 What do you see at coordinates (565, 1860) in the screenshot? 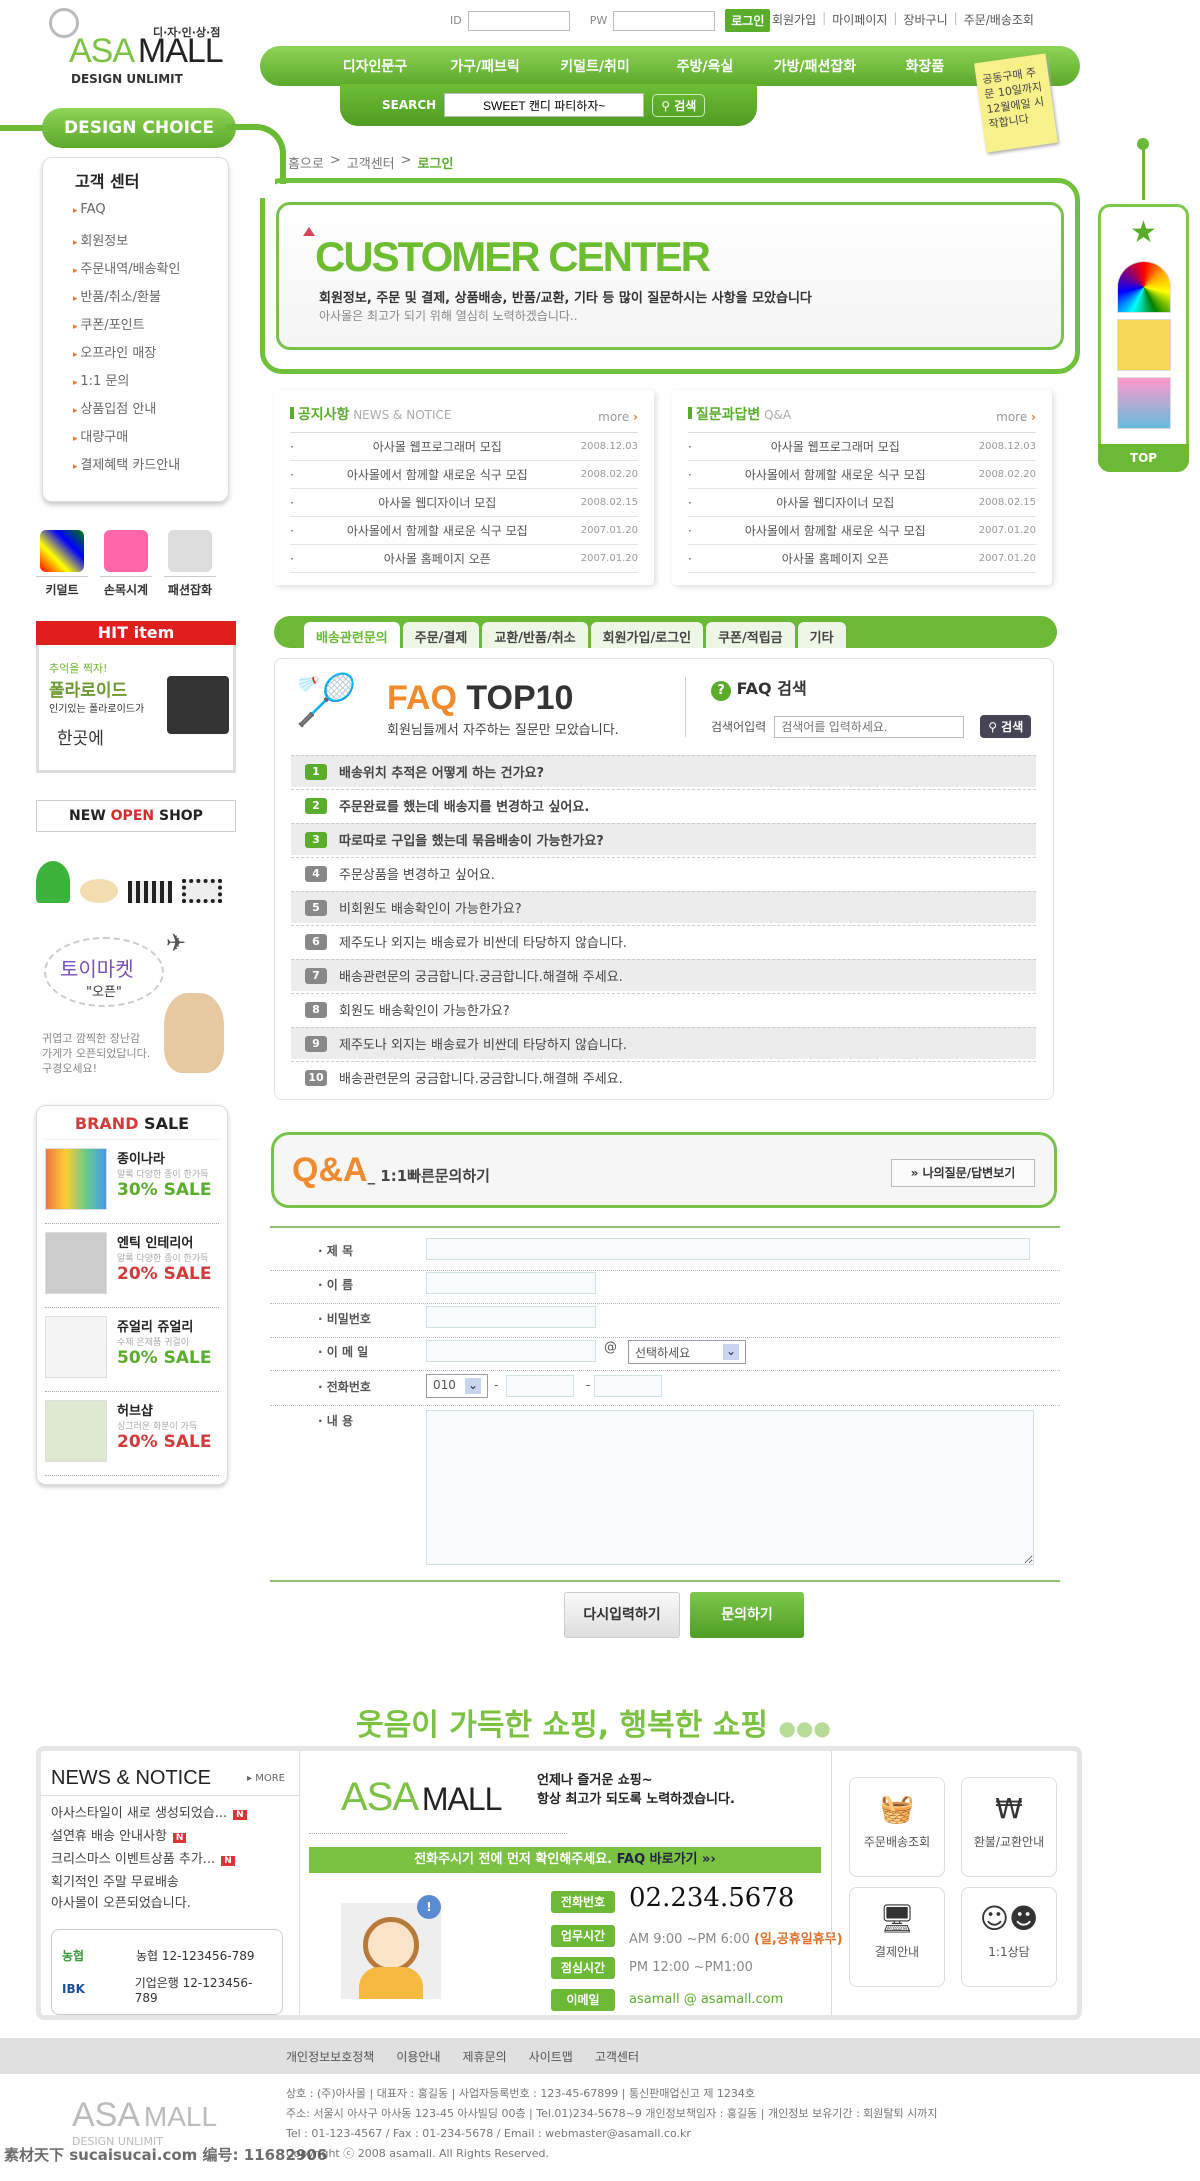
I see `faq-shortcut-banner: 전화주시기 전에 먼저 확인해주세요. FAQ 바로가기 »›` at bounding box center [565, 1860].